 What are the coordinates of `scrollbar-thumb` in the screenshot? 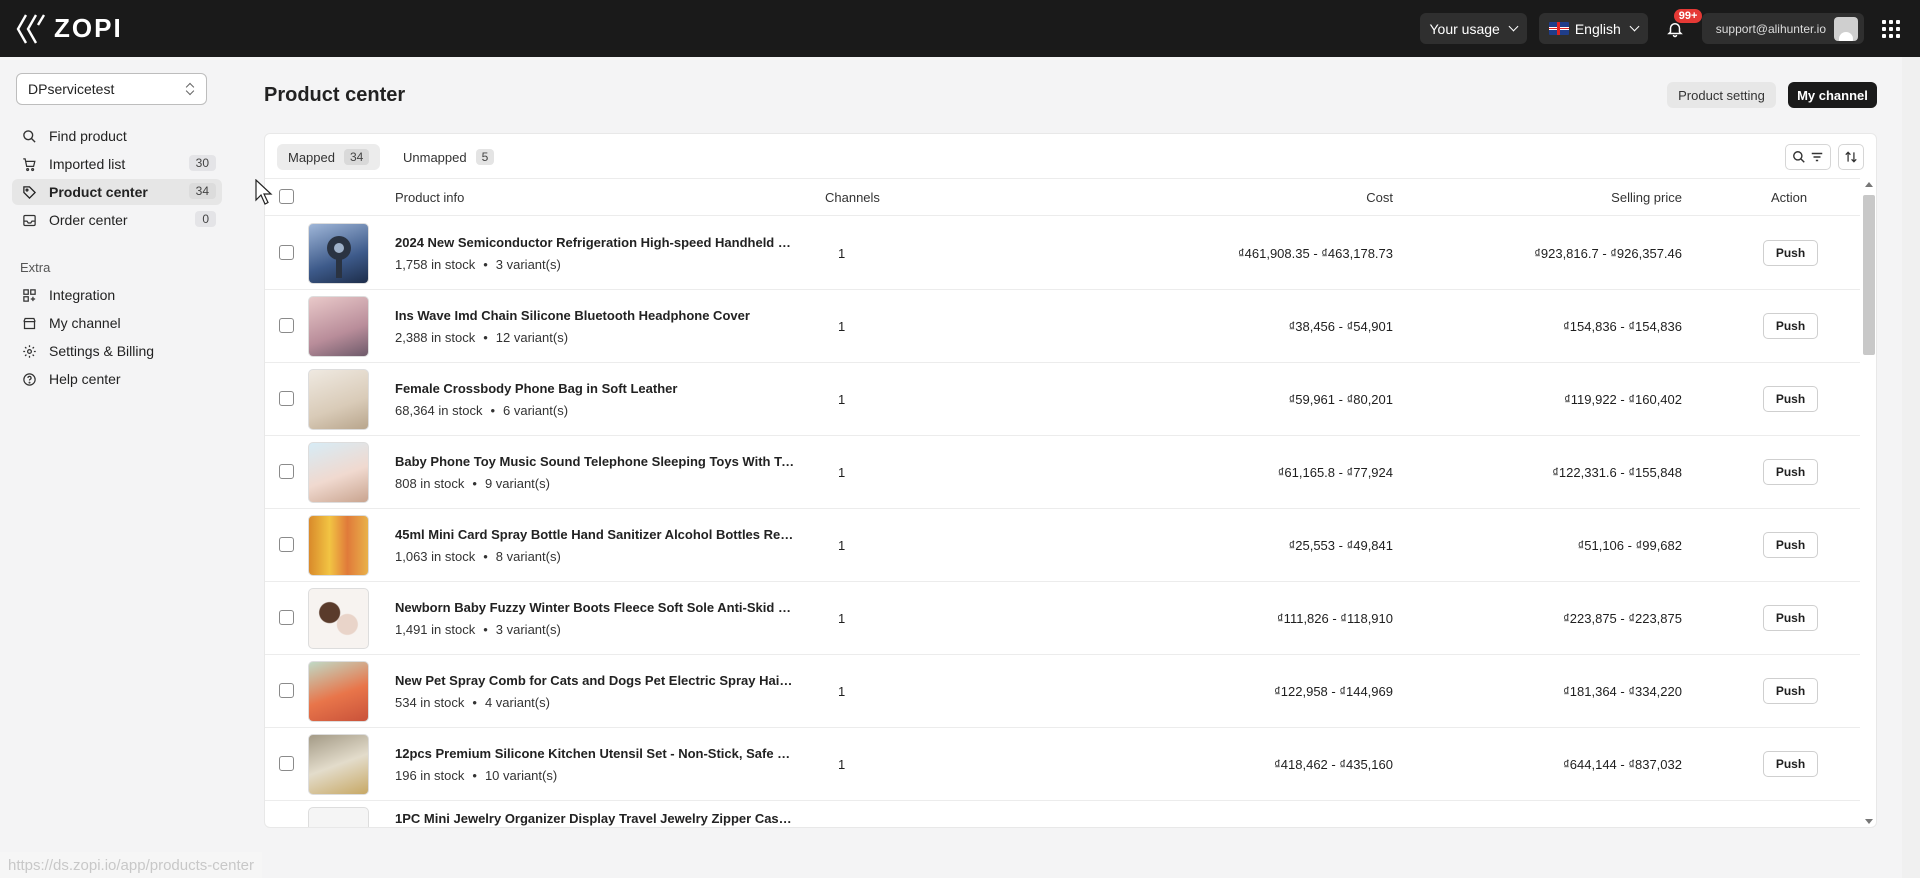 It's located at (1869, 275).